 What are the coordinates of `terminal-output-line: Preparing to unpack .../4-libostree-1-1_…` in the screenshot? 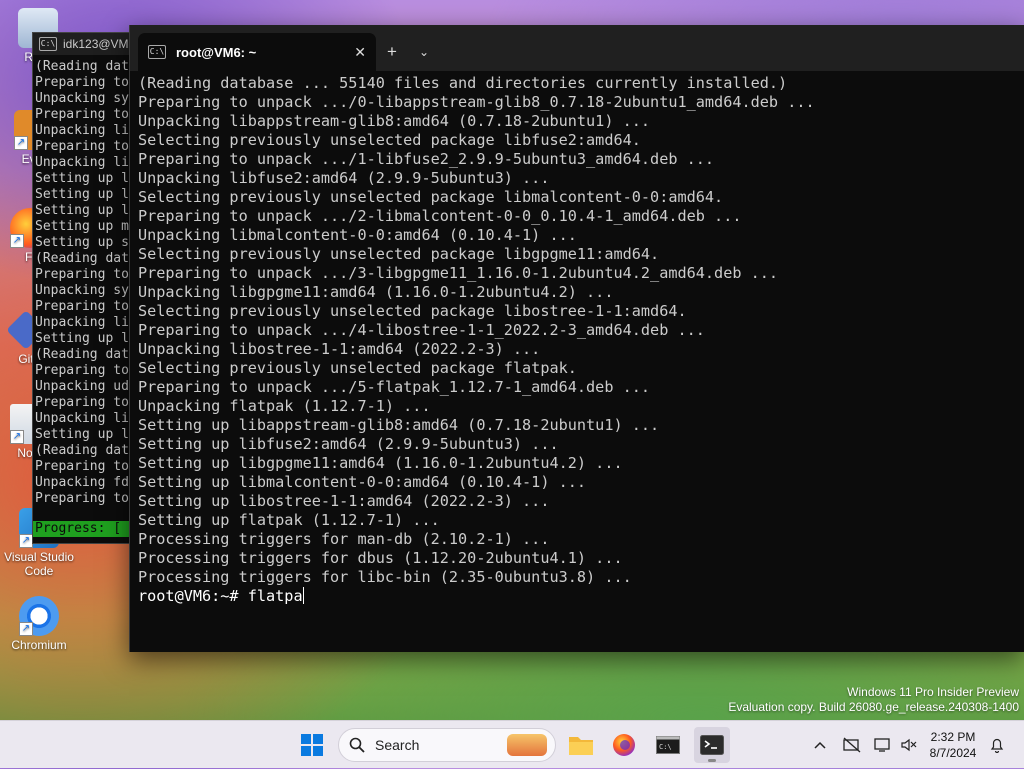 It's located at (421, 330).